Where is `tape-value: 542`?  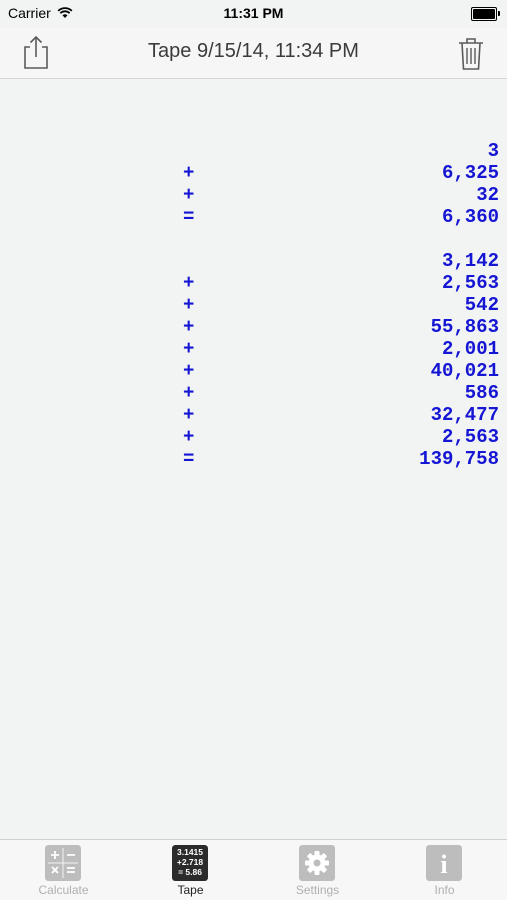
tape-value: 542 is located at coordinates (481, 305).